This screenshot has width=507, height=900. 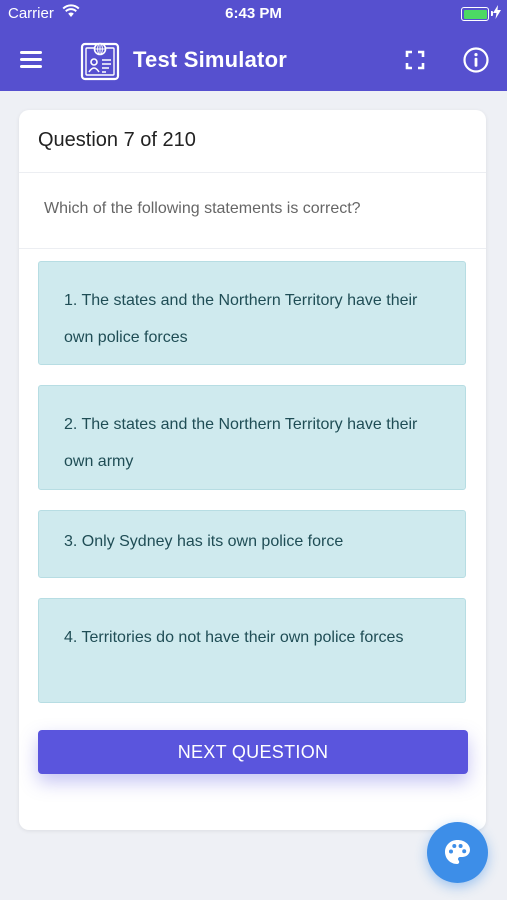 I want to click on next-question-button: NEXT QUESTION, so click(x=253, y=752).